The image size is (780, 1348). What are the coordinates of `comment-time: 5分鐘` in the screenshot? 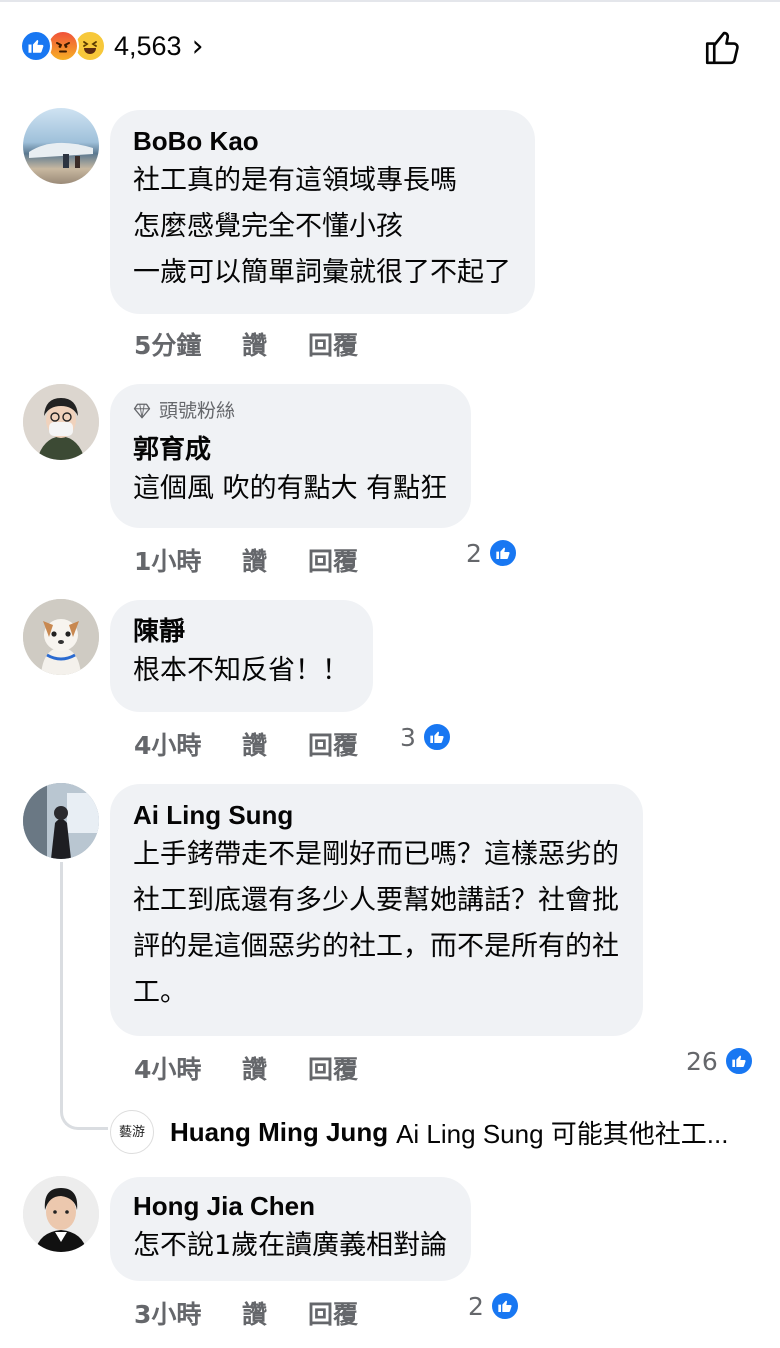 It's located at (188, 344).